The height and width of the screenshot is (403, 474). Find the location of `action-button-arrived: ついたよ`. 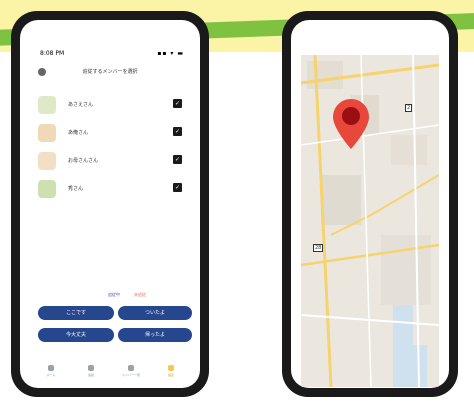

action-button-arrived: ついたよ is located at coordinates (155, 313).